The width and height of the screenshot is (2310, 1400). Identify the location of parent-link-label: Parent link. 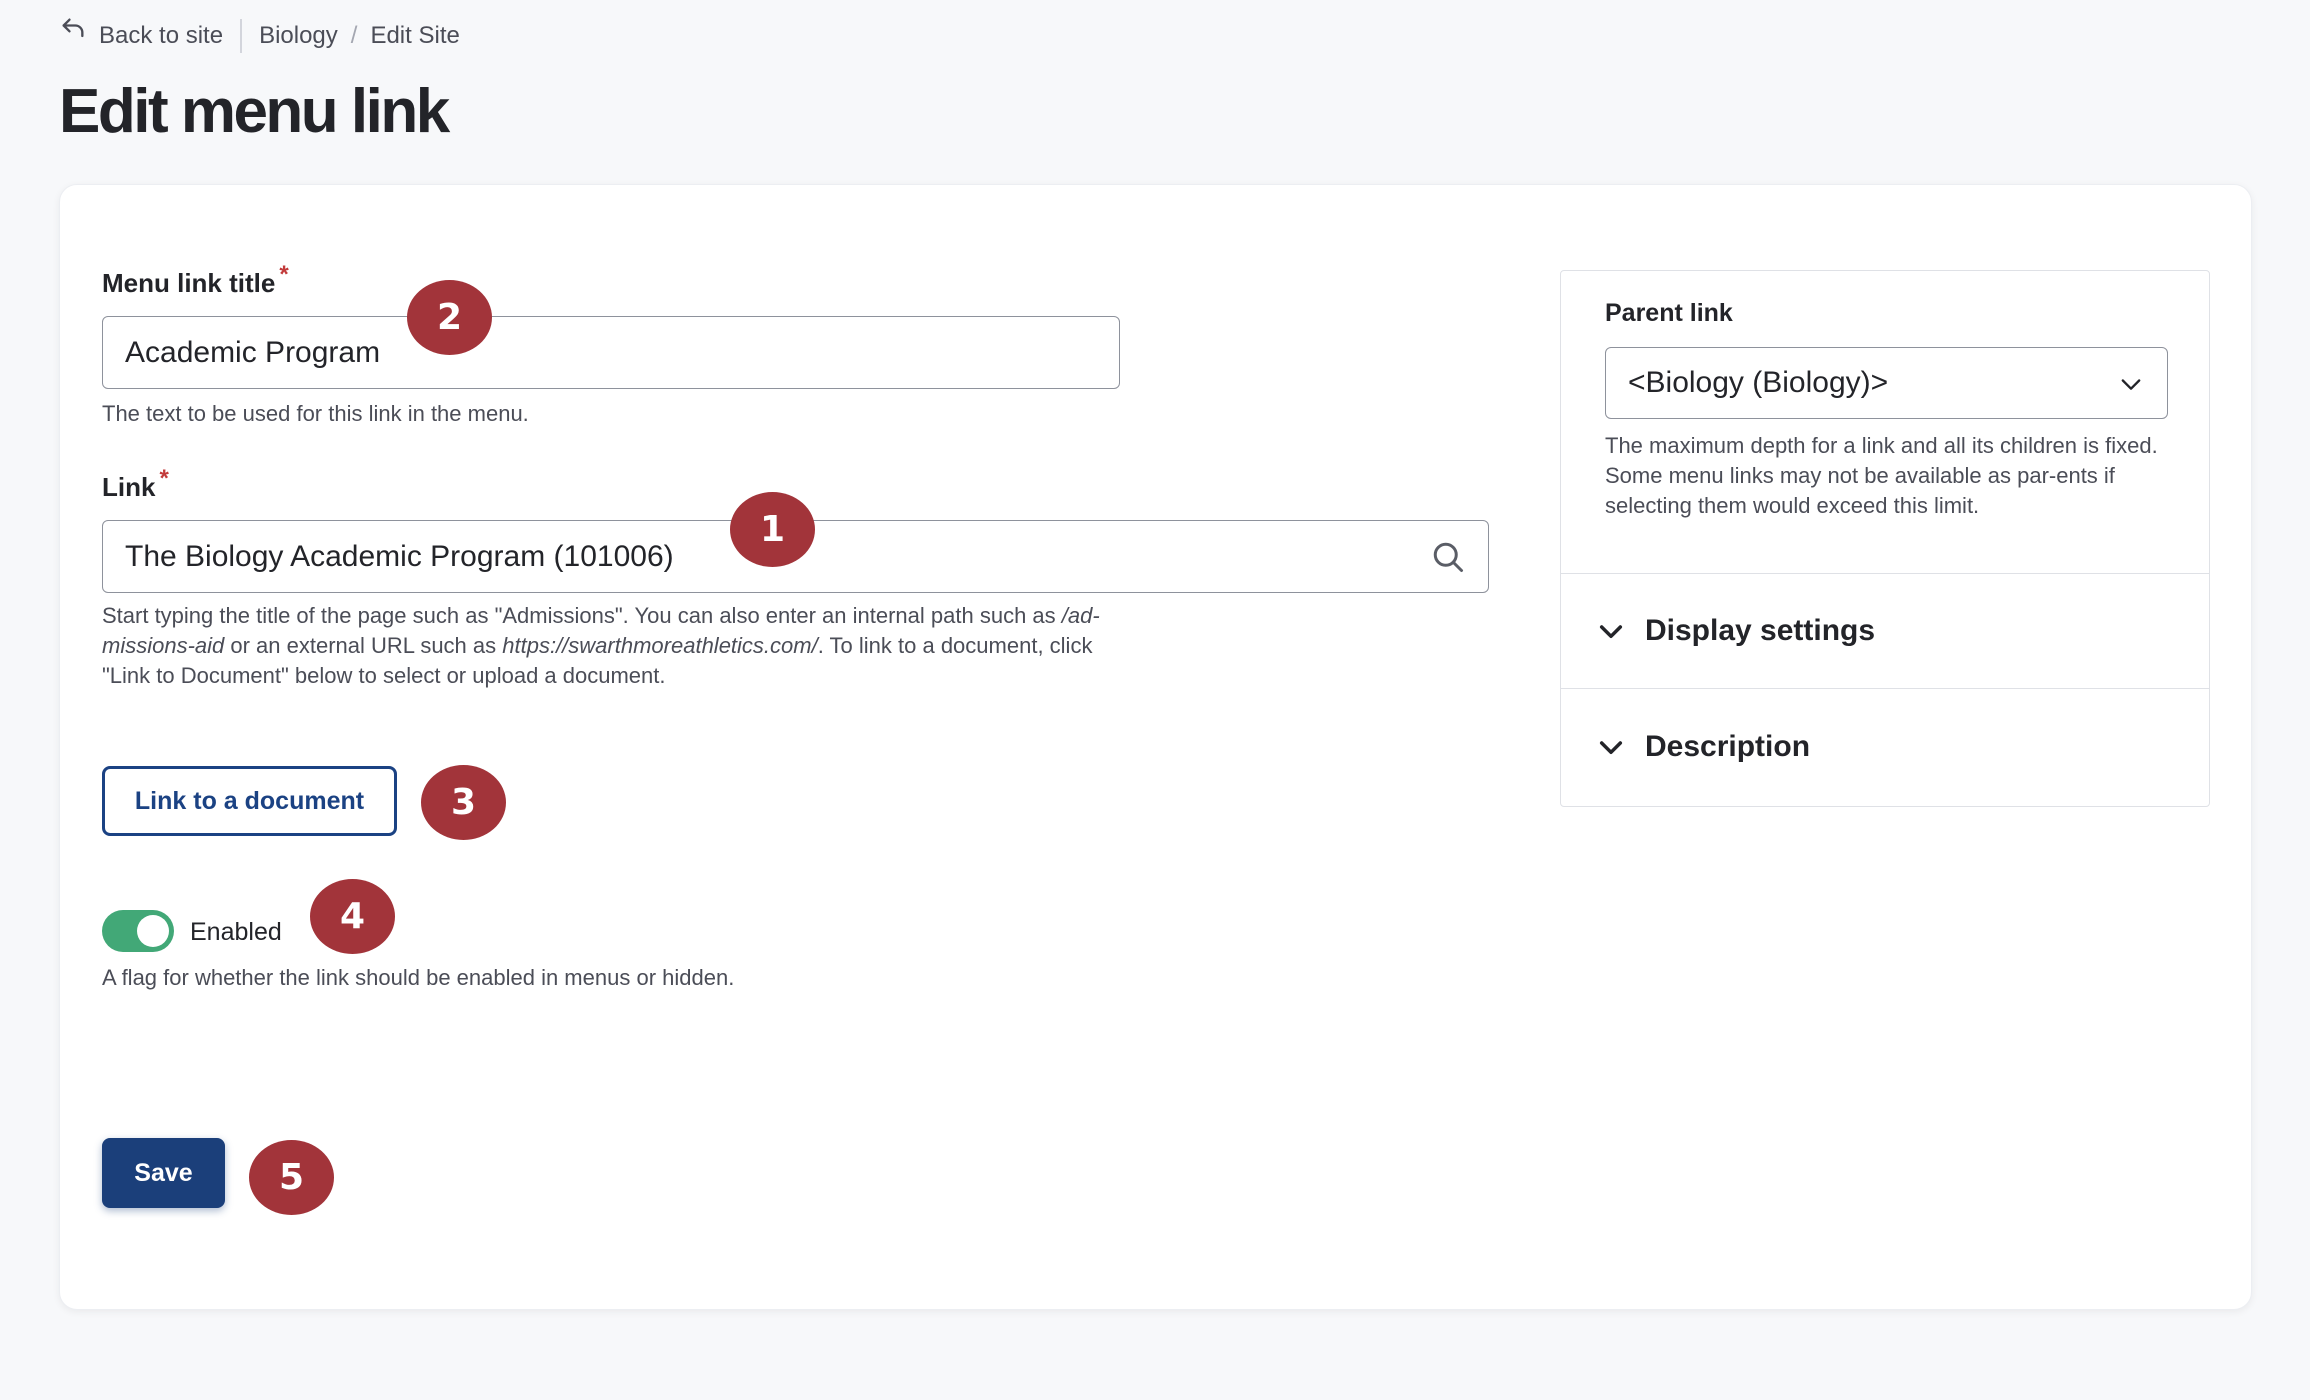
(1669, 313).